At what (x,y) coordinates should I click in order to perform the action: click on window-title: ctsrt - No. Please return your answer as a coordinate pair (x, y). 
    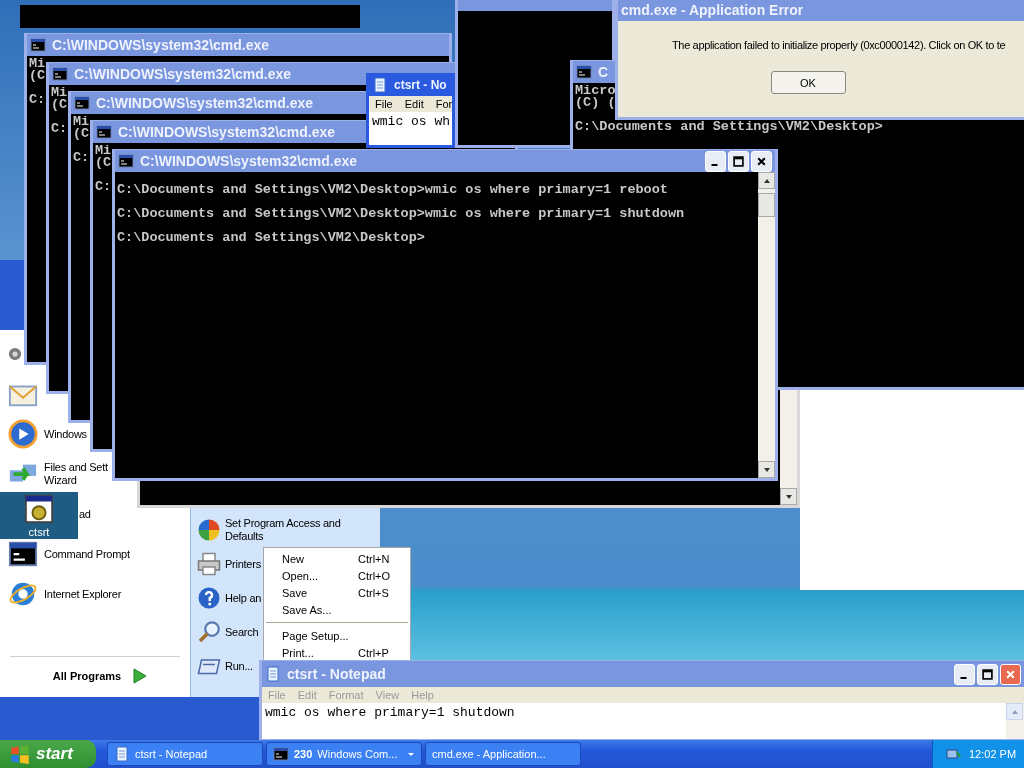
    Looking at the image, I should click on (420, 85).